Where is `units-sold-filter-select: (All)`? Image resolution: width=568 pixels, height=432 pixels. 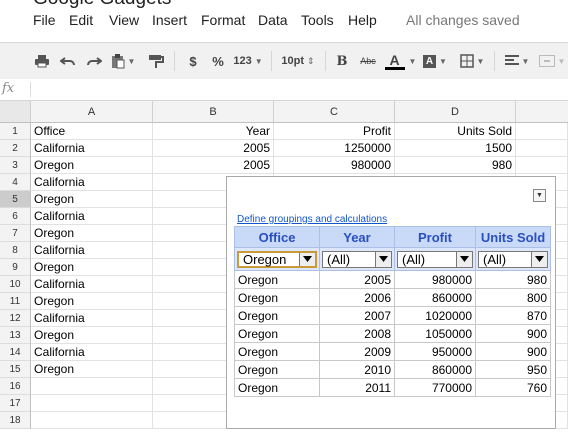
units-sold-filter-select: (All) is located at coordinates (513, 259).